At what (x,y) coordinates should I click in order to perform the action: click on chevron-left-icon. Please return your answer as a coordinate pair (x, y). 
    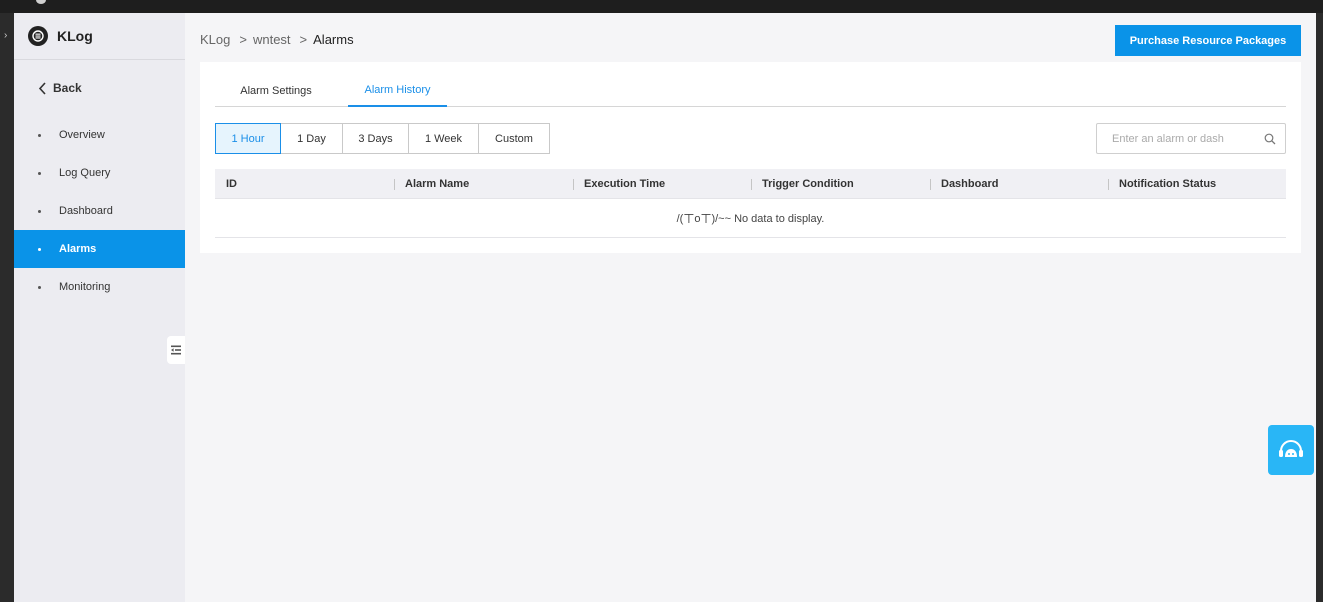
    Looking at the image, I should click on (42, 88).